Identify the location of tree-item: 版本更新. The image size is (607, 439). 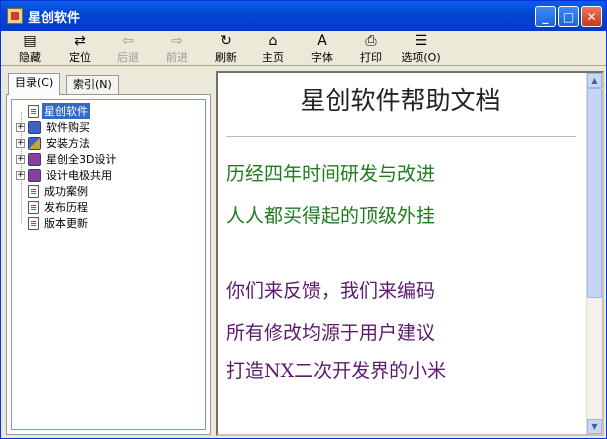
(53, 223).